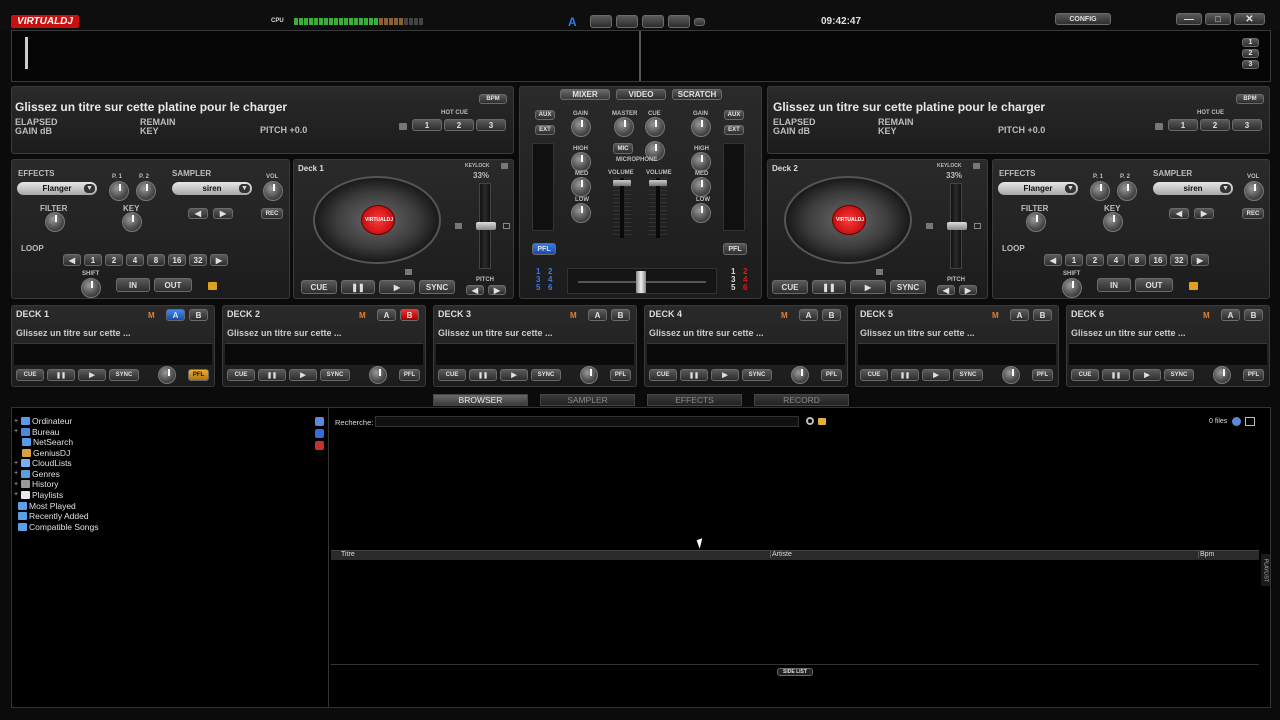  Describe the element at coordinates (43, 463) in the screenshot. I see `tree-item: + CloudLists` at that location.